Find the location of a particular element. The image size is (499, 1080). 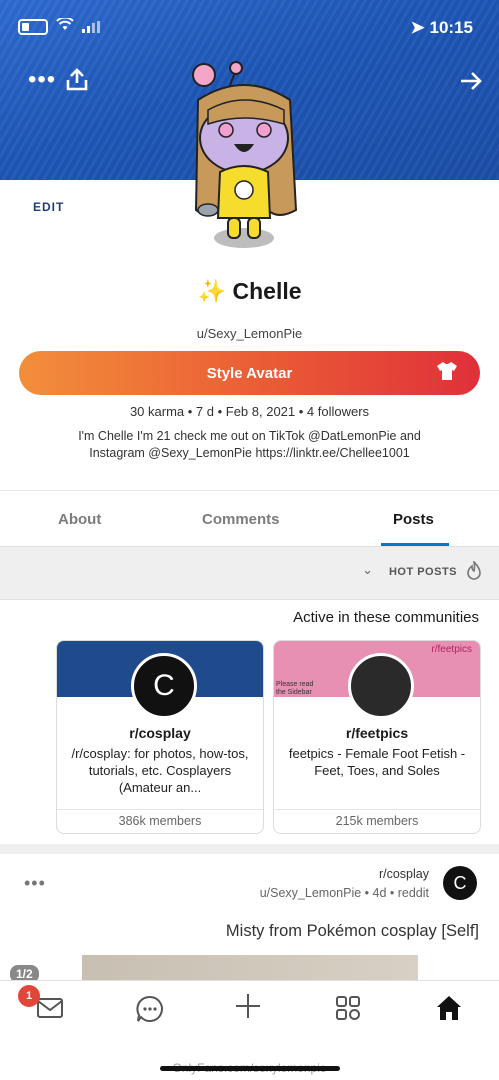

post-title: Misty from Pokémon cosplay [Self] is located at coordinates (352, 931).